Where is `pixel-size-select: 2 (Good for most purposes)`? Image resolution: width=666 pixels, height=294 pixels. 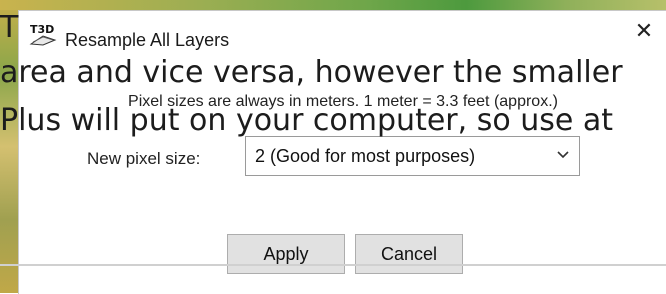 pixel-size-select: 2 (Good for most purposes) is located at coordinates (412, 156).